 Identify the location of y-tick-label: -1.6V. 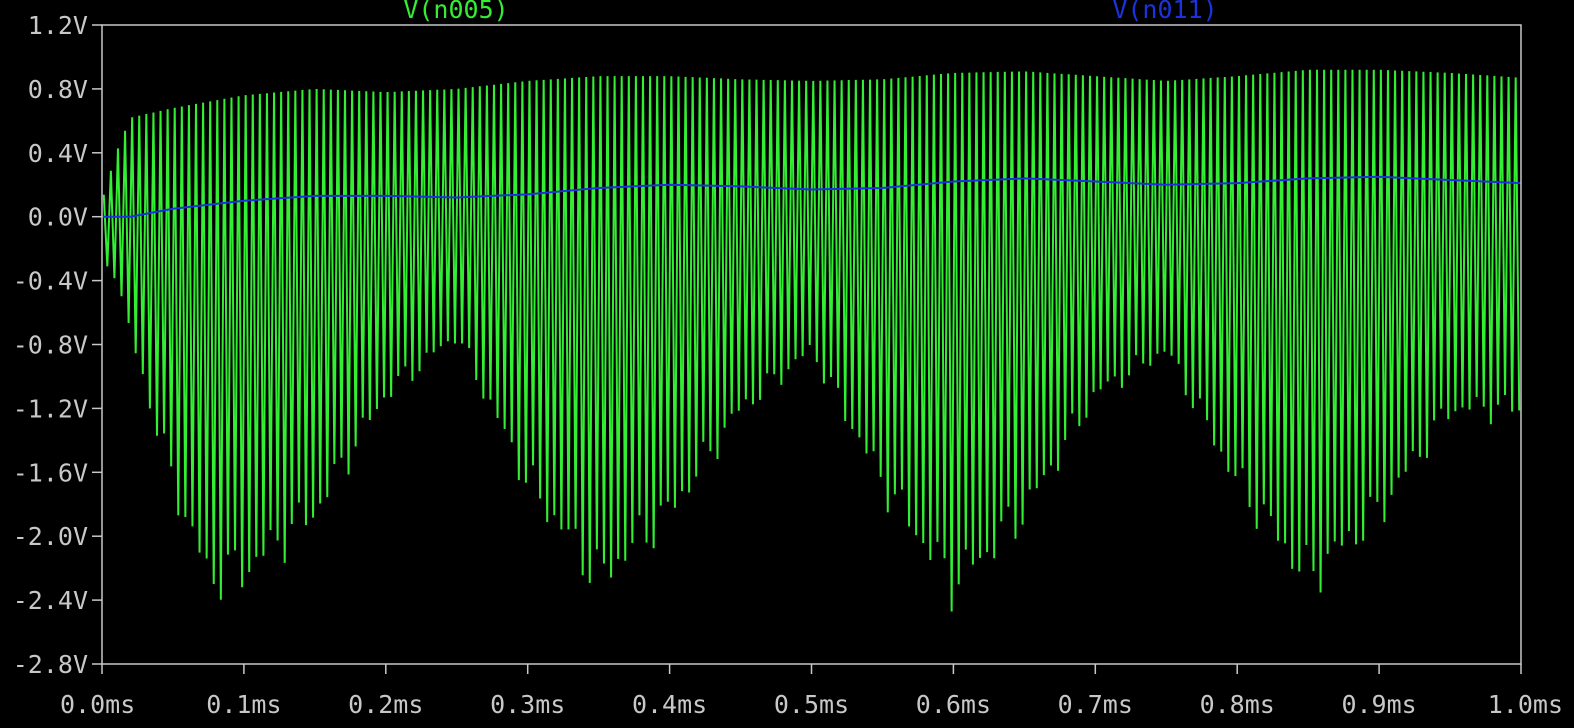
(50, 472).